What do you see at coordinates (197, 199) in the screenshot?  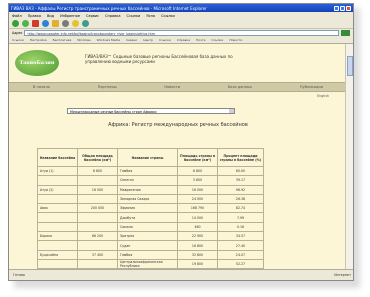 I see `cell-country-area: 24 000` at bounding box center [197, 199].